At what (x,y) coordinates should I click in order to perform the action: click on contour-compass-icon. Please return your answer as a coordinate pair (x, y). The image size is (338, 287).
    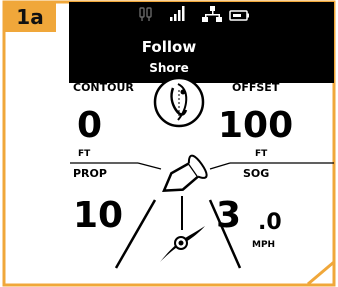
    Looking at the image, I should click on (179, 102).